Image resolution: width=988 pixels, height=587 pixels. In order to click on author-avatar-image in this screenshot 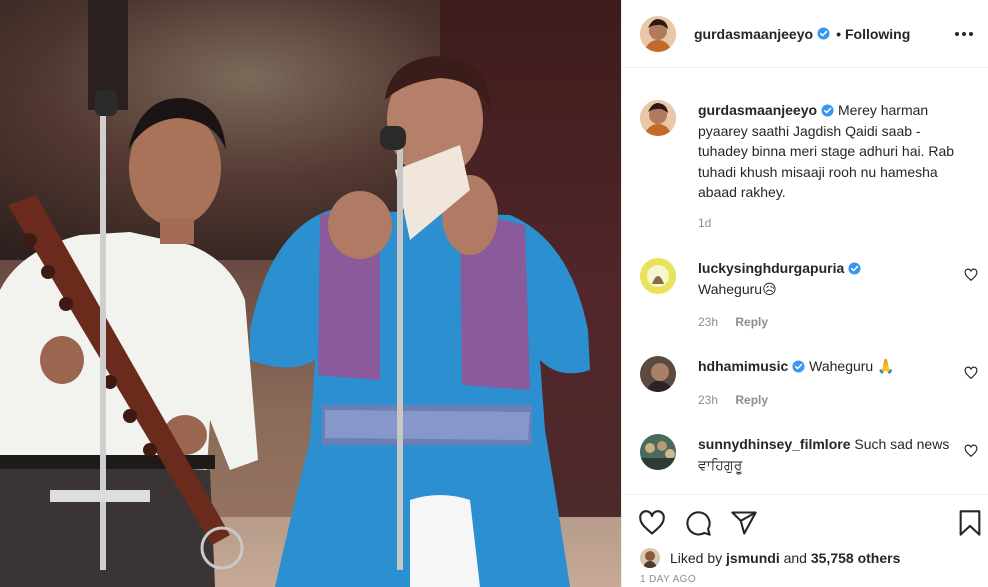, I will do `click(658, 33)`.